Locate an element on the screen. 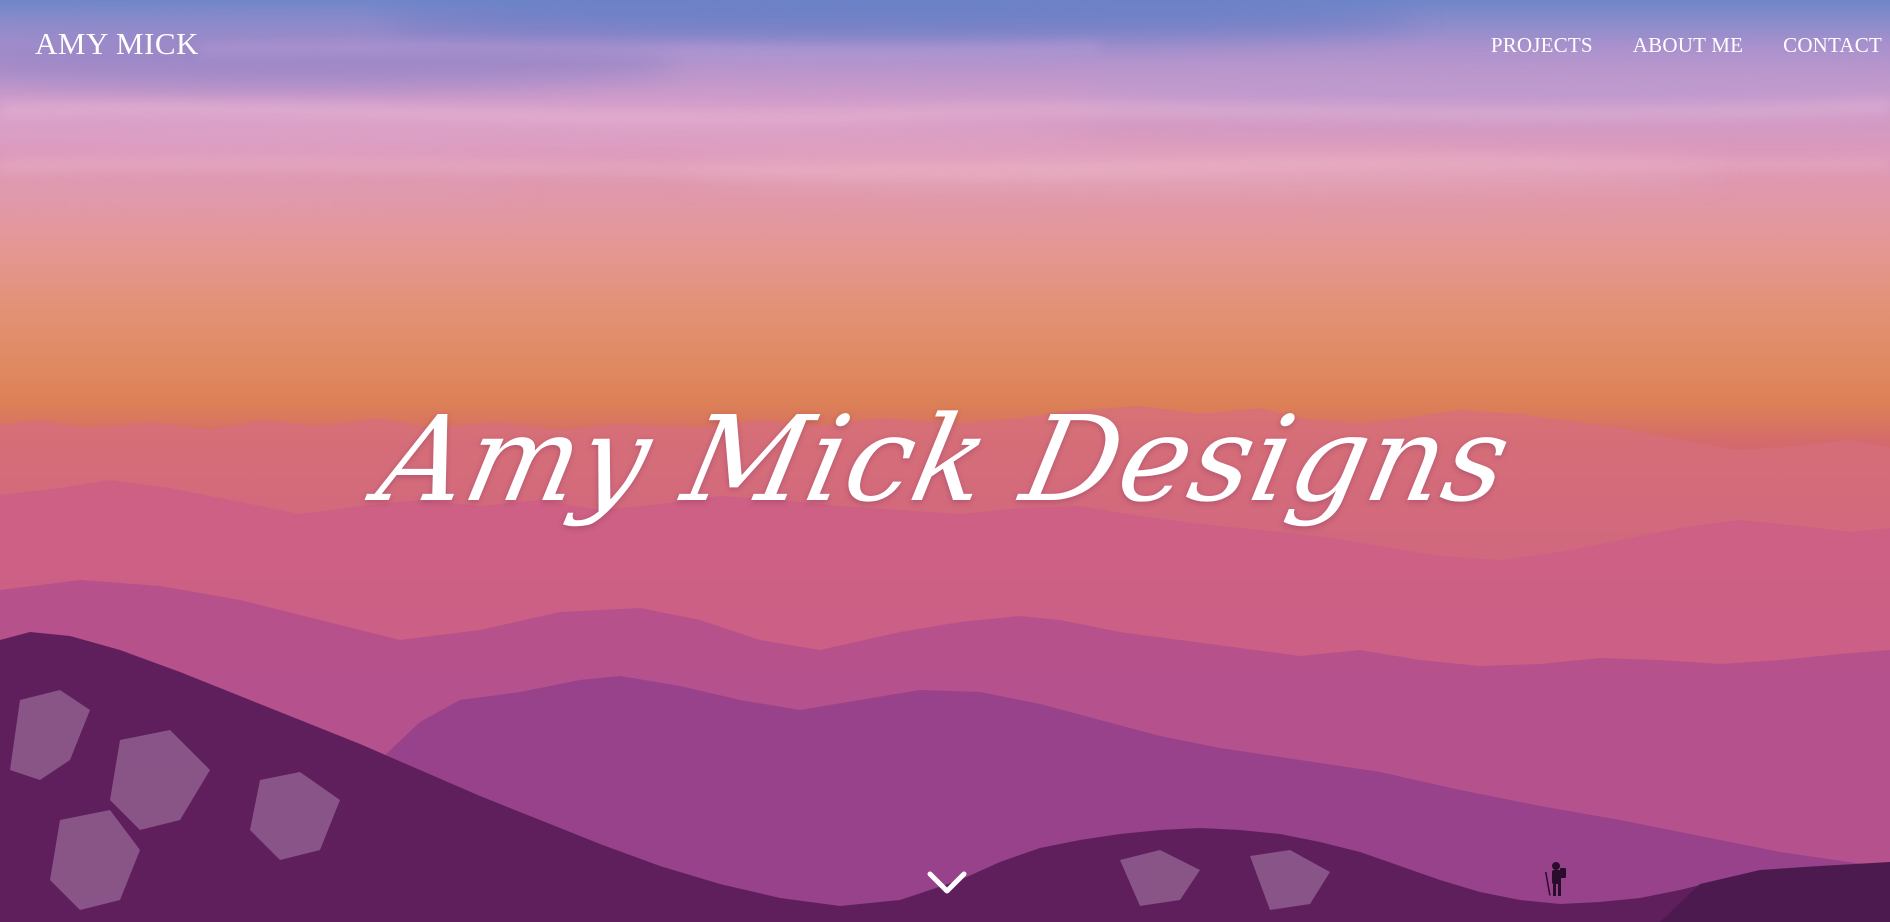 The height and width of the screenshot is (922, 1890). brand-logo-link: AMY MICK is located at coordinates (117, 44).